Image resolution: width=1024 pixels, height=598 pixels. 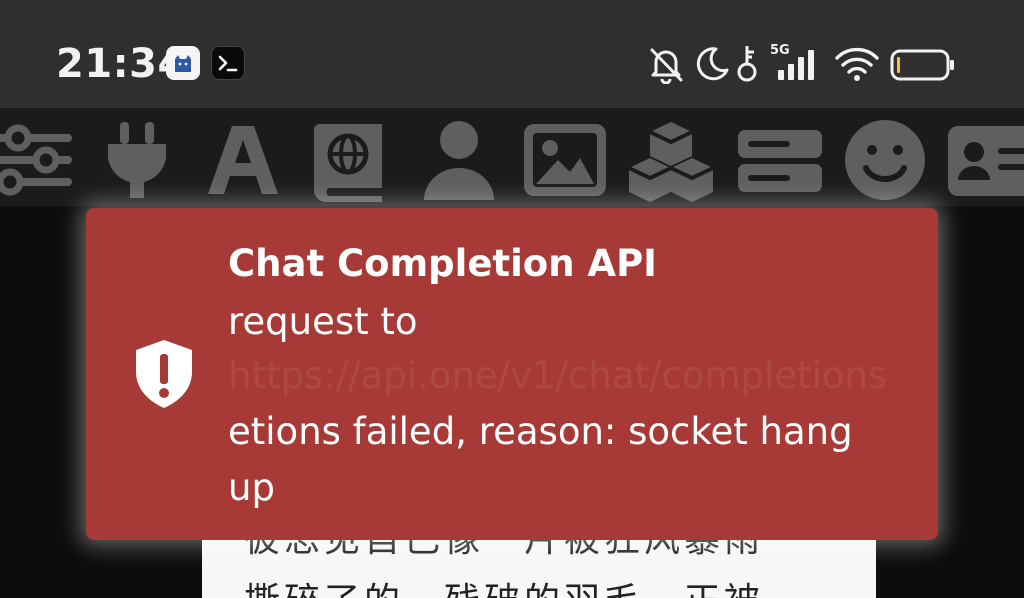 What do you see at coordinates (243, 160) in the screenshot?
I see `font-icon` at bounding box center [243, 160].